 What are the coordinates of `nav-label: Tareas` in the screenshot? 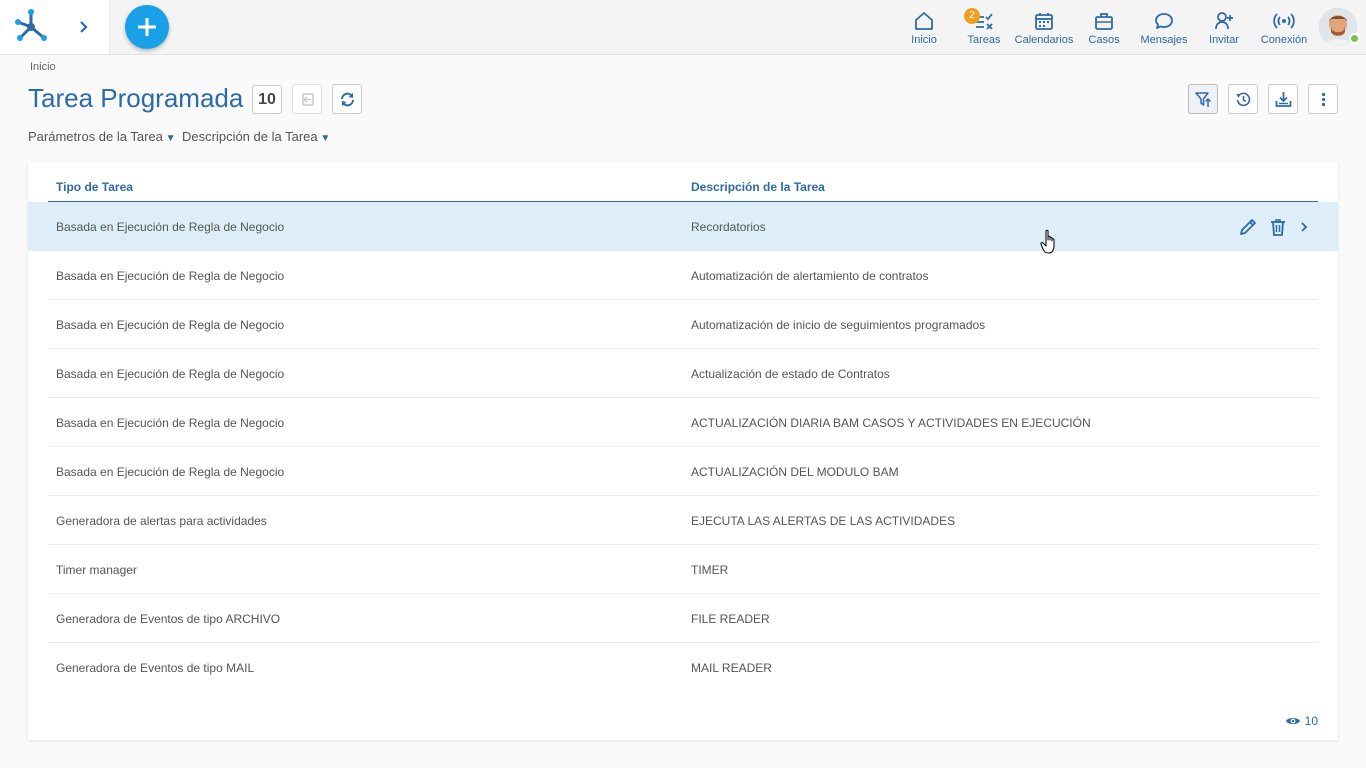 It's located at (984, 40).